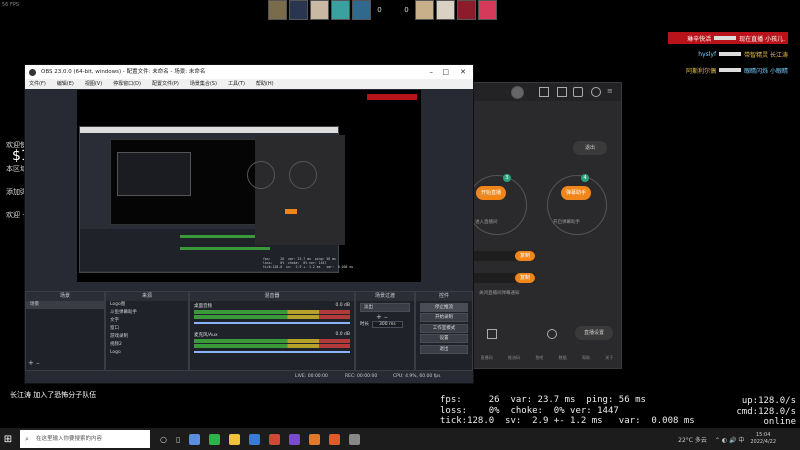 This screenshot has width=800, height=450. What do you see at coordinates (444, 296) in the screenshot?
I see `dock-title: 控件` at bounding box center [444, 296].